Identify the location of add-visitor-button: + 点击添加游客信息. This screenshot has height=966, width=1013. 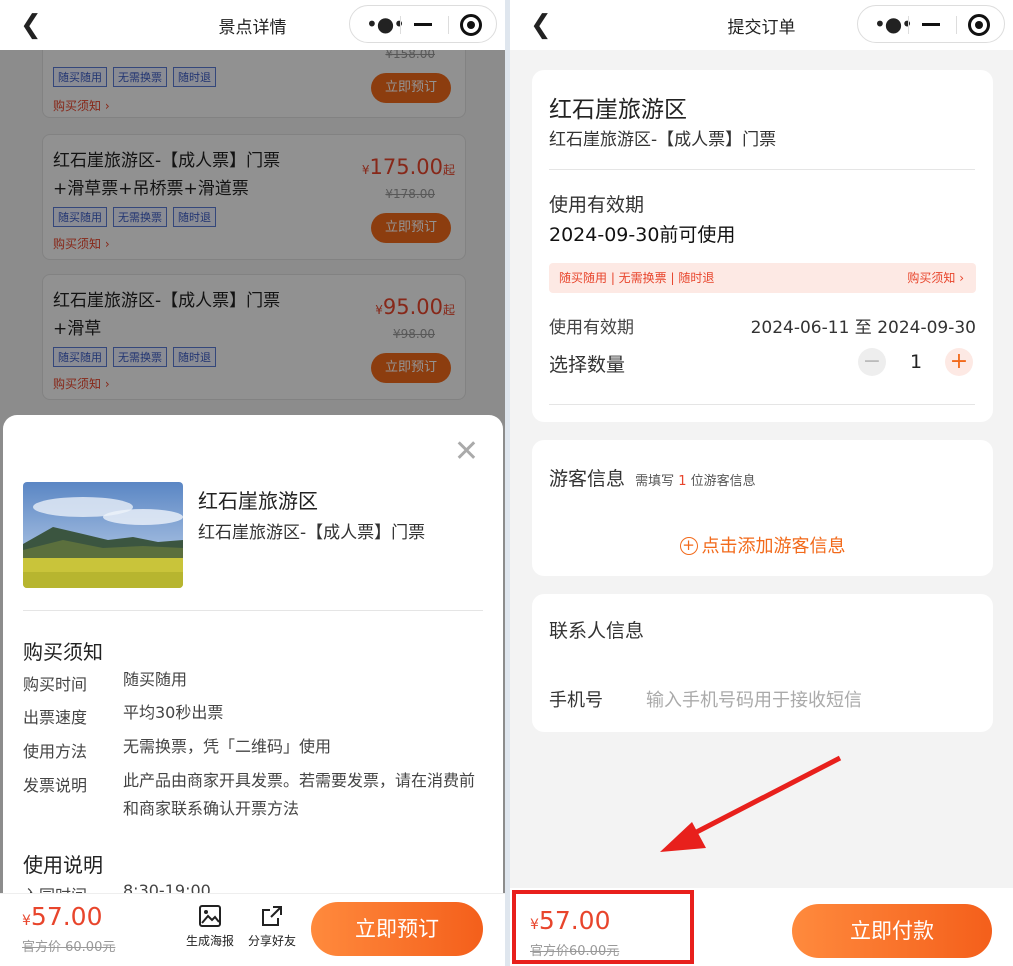
(762, 545).